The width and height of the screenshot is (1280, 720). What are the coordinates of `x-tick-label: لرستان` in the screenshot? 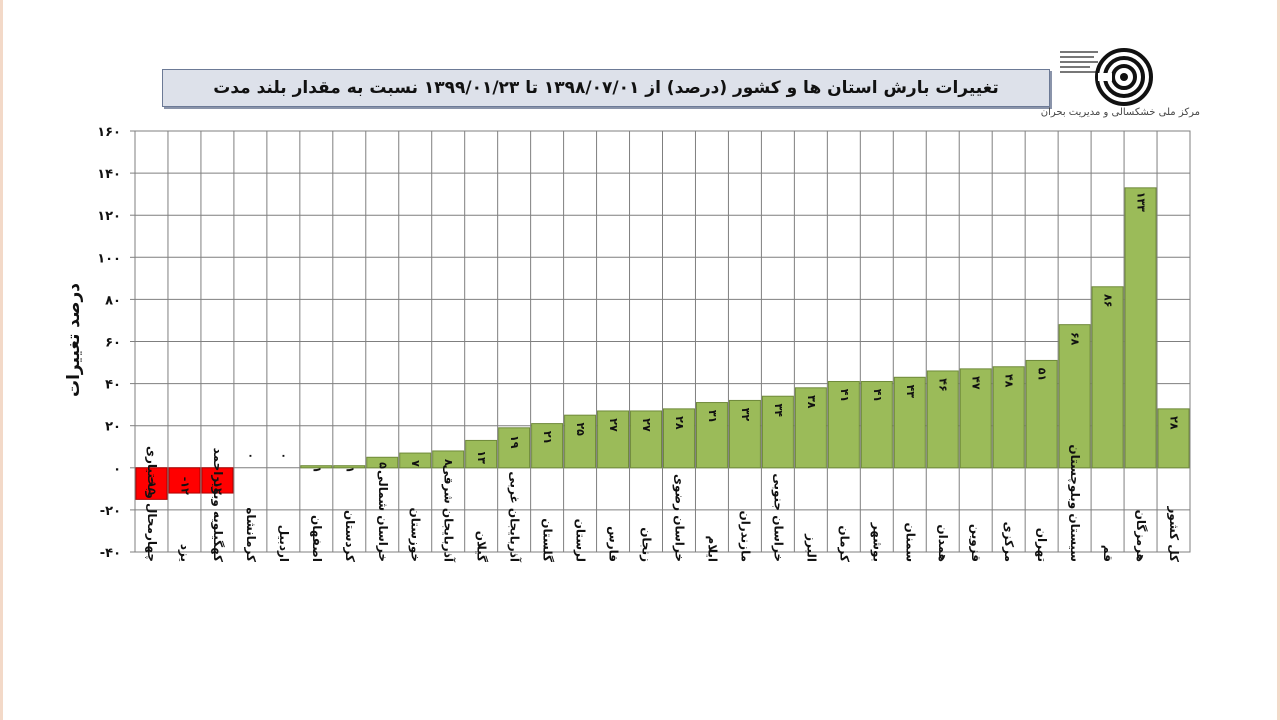 It's located at (581, 540).